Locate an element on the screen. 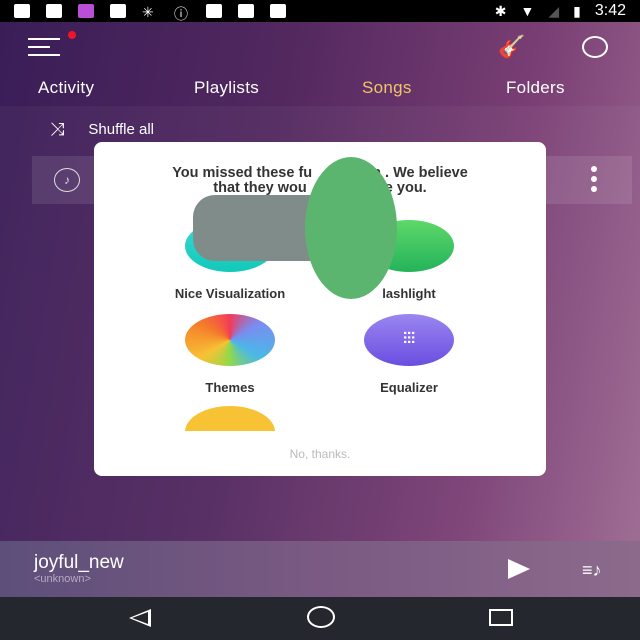  track-title: joyful_new is located at coordinates (79, 562).